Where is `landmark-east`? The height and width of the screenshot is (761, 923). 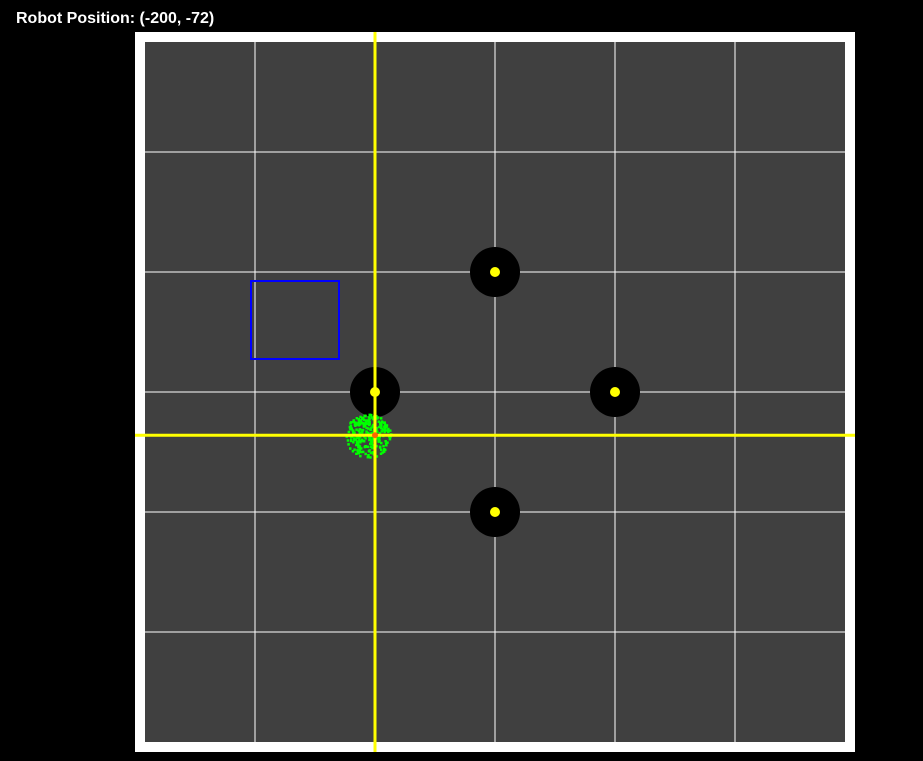
landmark-east is located at coordinates (615, 392).